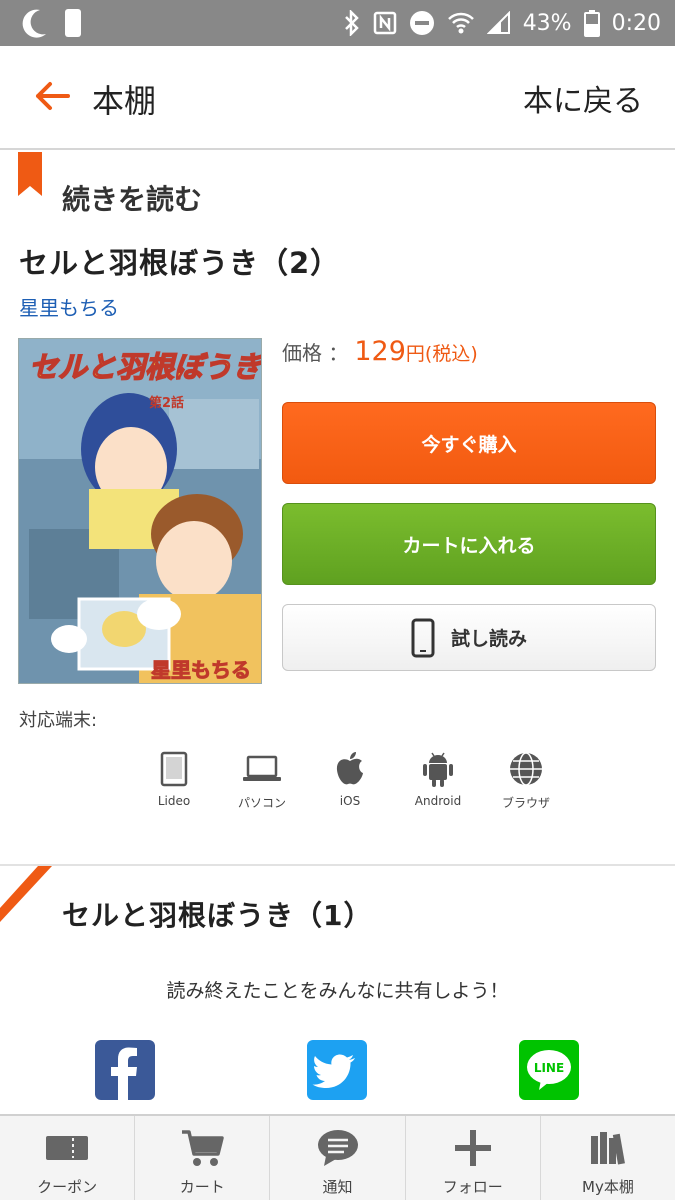  I want to click on nav-coupon: クーポン, so click(68, 1158).